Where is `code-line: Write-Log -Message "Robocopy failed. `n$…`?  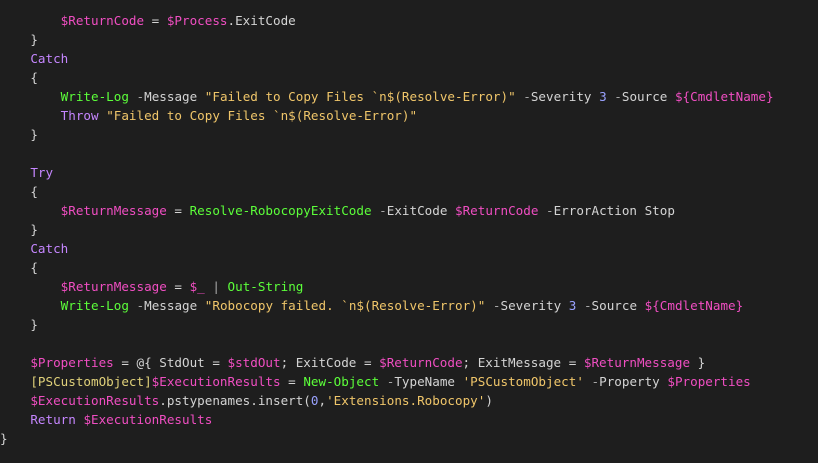 code-line: Write-Log -Message "Robocopy failed. `n$… is located at coordinates (387, 305).